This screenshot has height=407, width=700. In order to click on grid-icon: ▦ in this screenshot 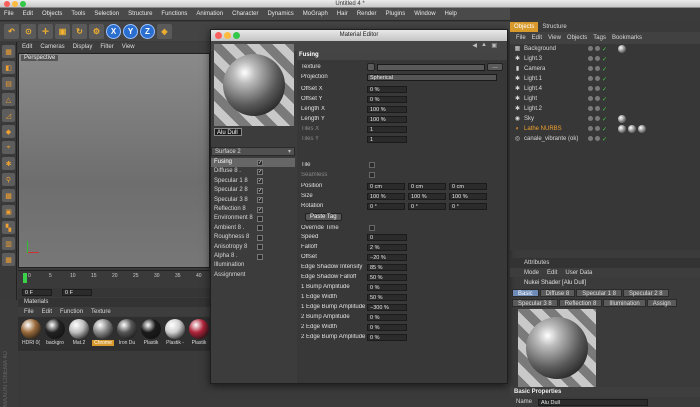, I will do `click(8, 259)`.